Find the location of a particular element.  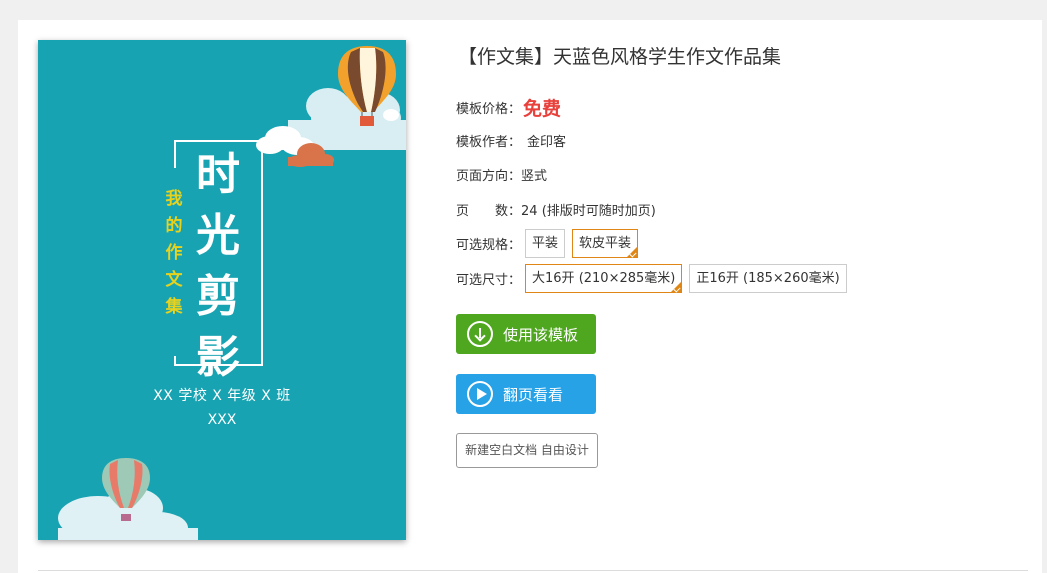

orientation-value: 竖式 is located at coordinates (534, 176).